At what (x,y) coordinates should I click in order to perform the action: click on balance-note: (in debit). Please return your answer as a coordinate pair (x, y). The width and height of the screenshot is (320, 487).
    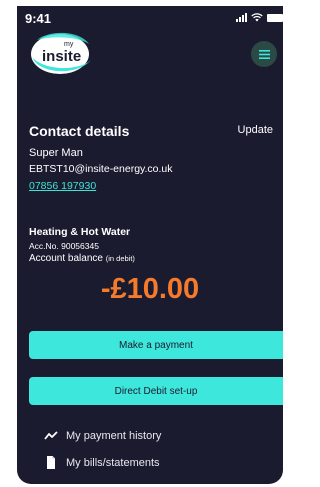
    Looking at the image, I should click on (120, 258).